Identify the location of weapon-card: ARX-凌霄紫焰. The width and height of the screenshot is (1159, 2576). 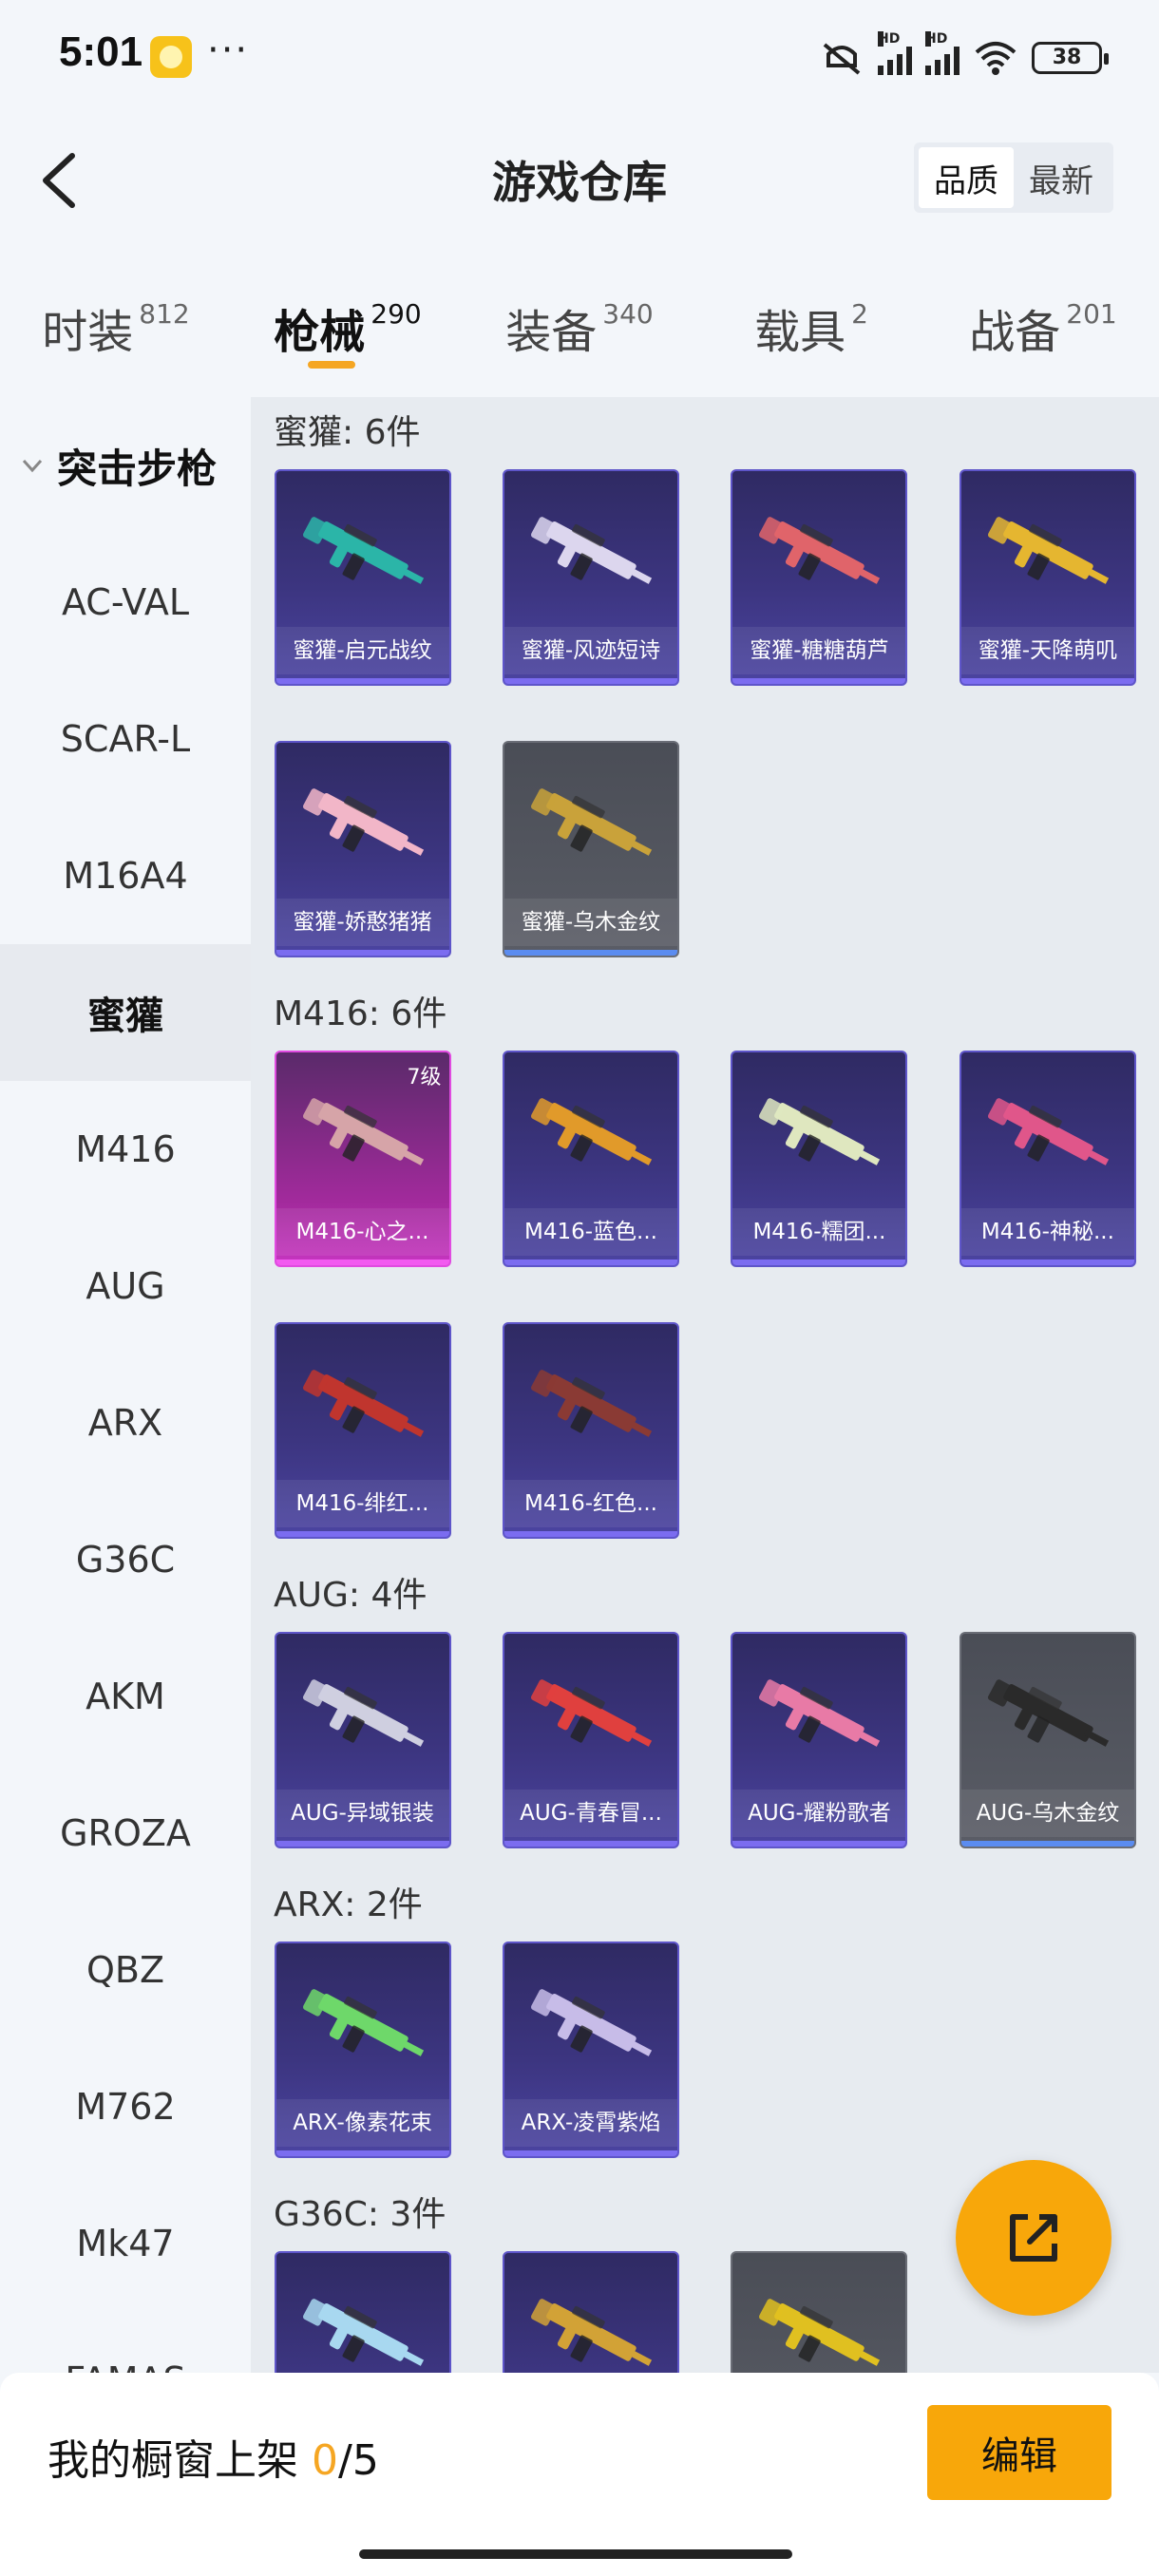
(590, 2049).